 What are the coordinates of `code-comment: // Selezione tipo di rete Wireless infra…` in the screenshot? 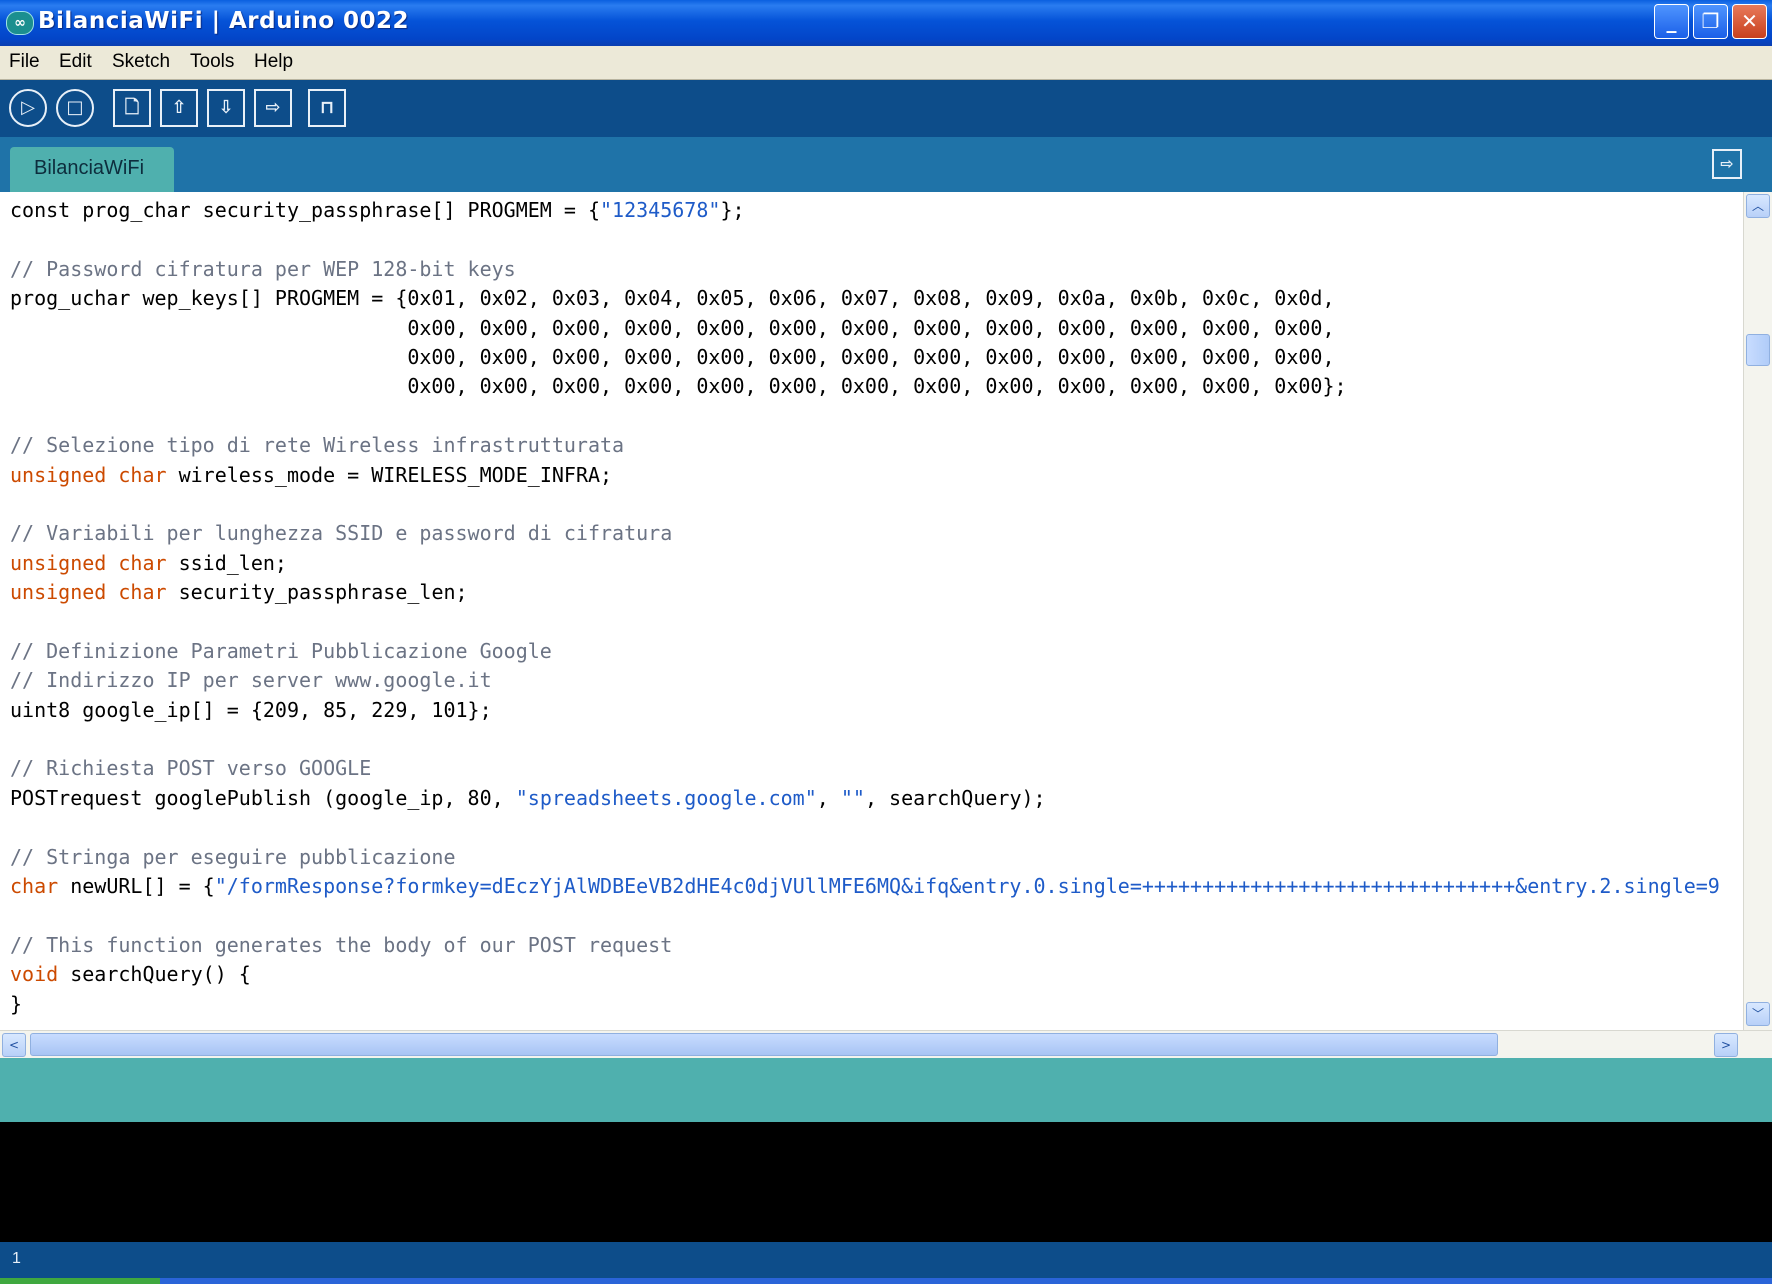 It's located at (317, 445).